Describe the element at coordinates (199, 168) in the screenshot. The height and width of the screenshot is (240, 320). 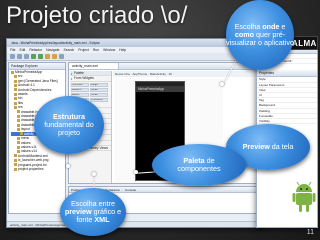
I see `callout-text: componentes` at that location.